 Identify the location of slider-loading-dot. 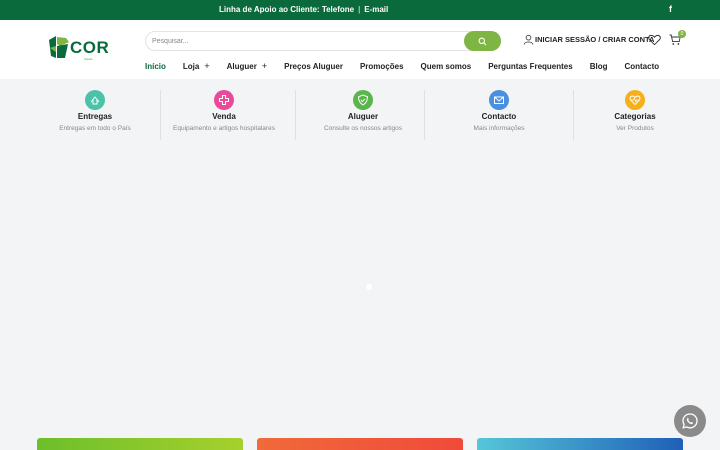
(369, 287).